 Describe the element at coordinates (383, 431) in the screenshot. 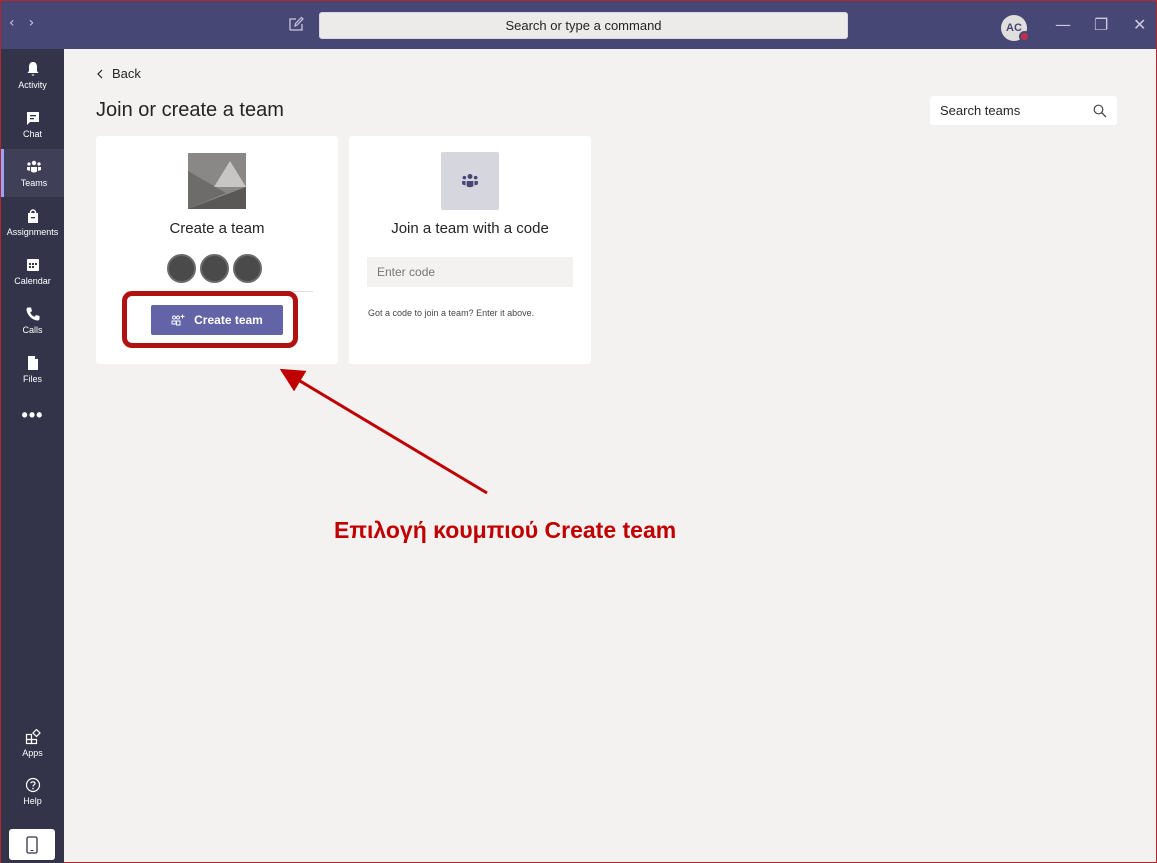

I see `annotation-arrow` at that location.